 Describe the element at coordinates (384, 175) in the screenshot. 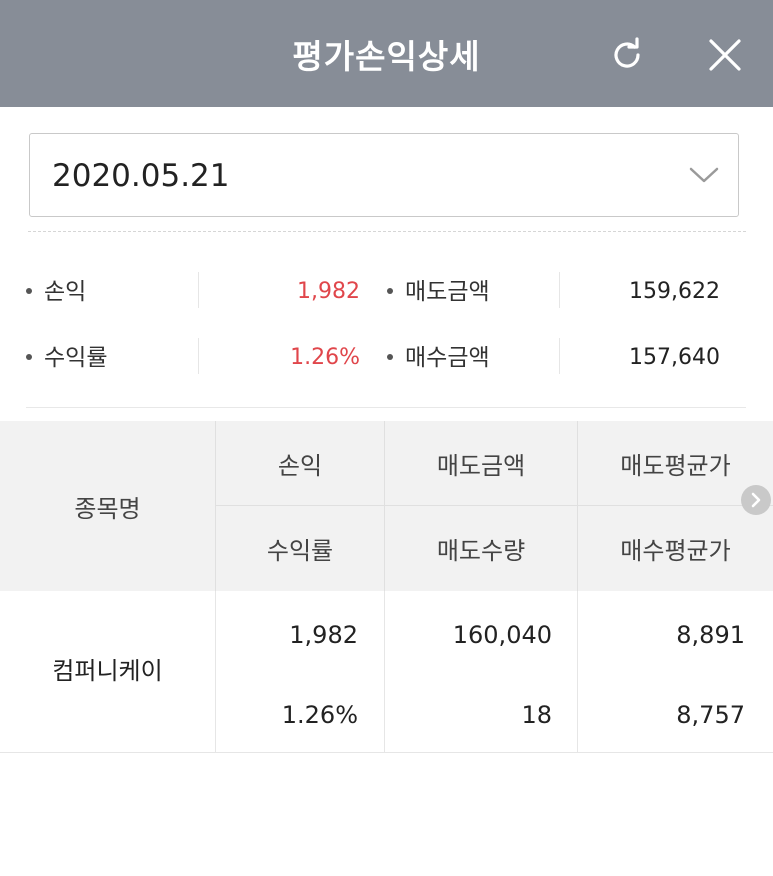

I see `date-select: 2020.05.21` at that location.